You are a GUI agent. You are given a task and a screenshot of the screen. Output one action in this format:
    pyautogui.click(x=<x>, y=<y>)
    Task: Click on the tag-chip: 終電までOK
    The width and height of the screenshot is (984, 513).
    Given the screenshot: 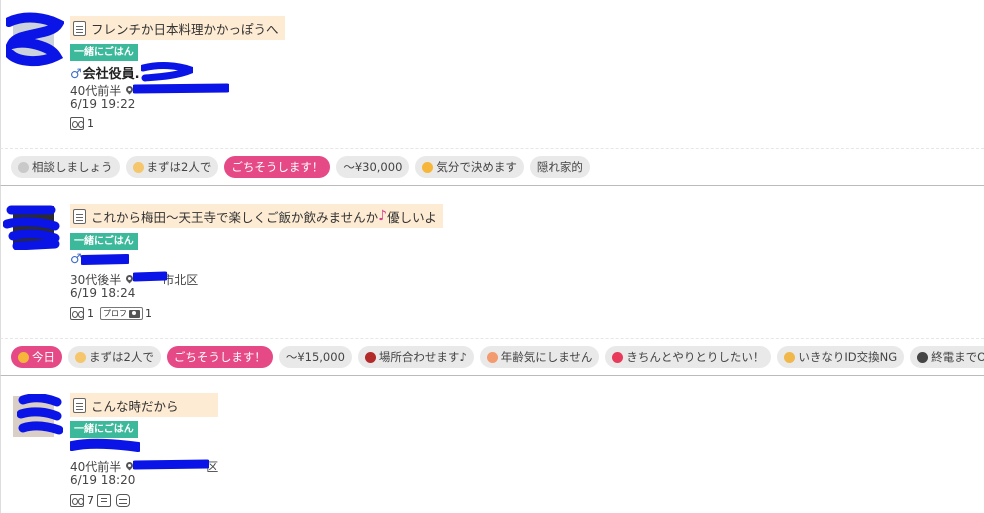 What is the action you would take?
    pyautogui.click(x=947, y=357)
    